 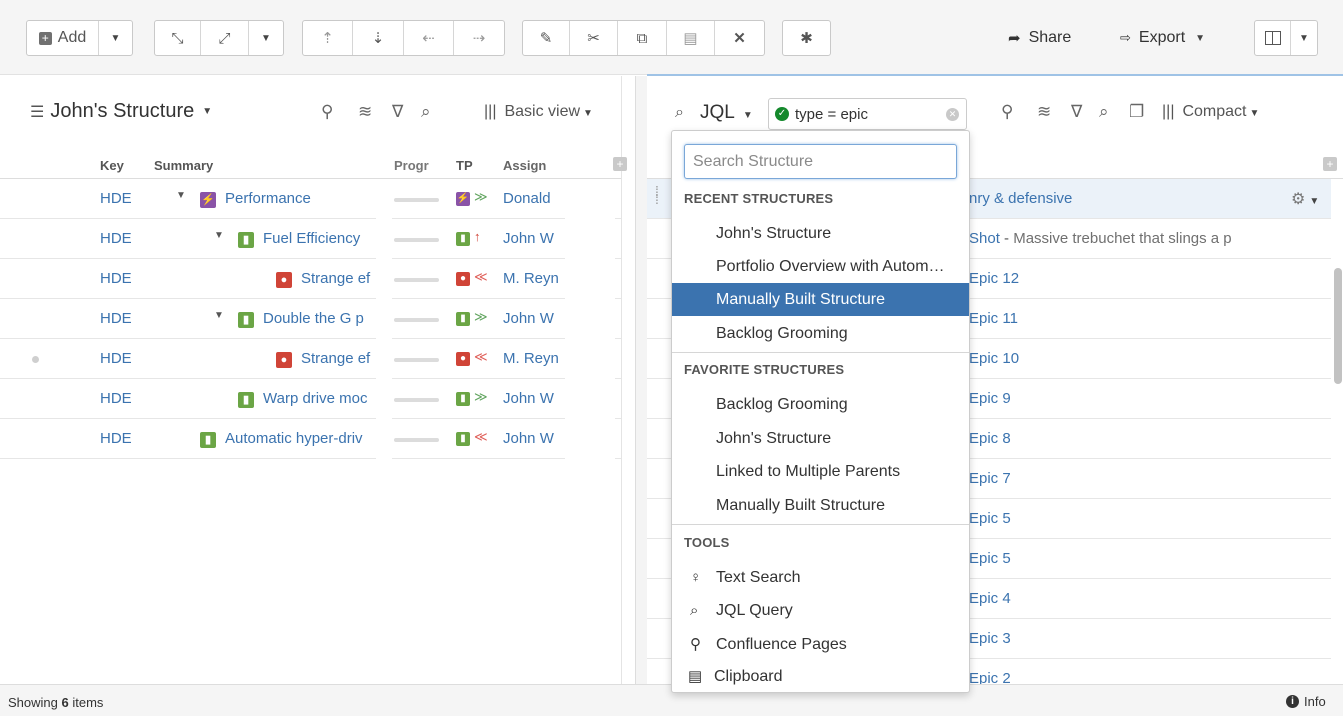 I want to click on collapse-button: ⤢, so click(x=225, y=38).